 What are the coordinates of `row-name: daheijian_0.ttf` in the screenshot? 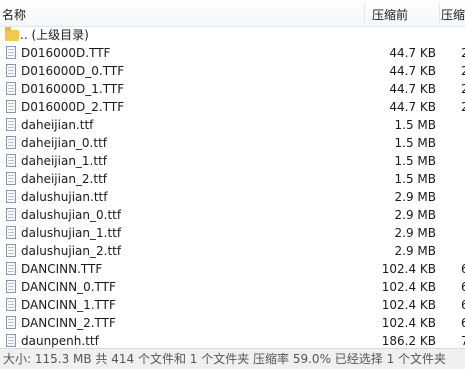 It's located at (64, 143).